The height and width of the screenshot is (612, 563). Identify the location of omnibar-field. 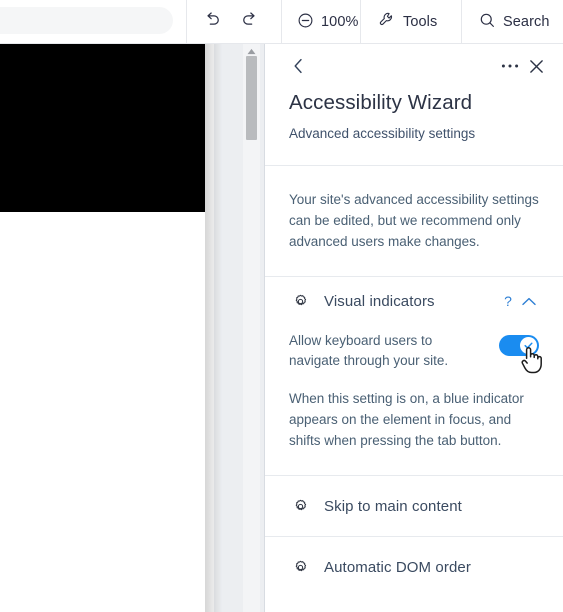
(86, 20).